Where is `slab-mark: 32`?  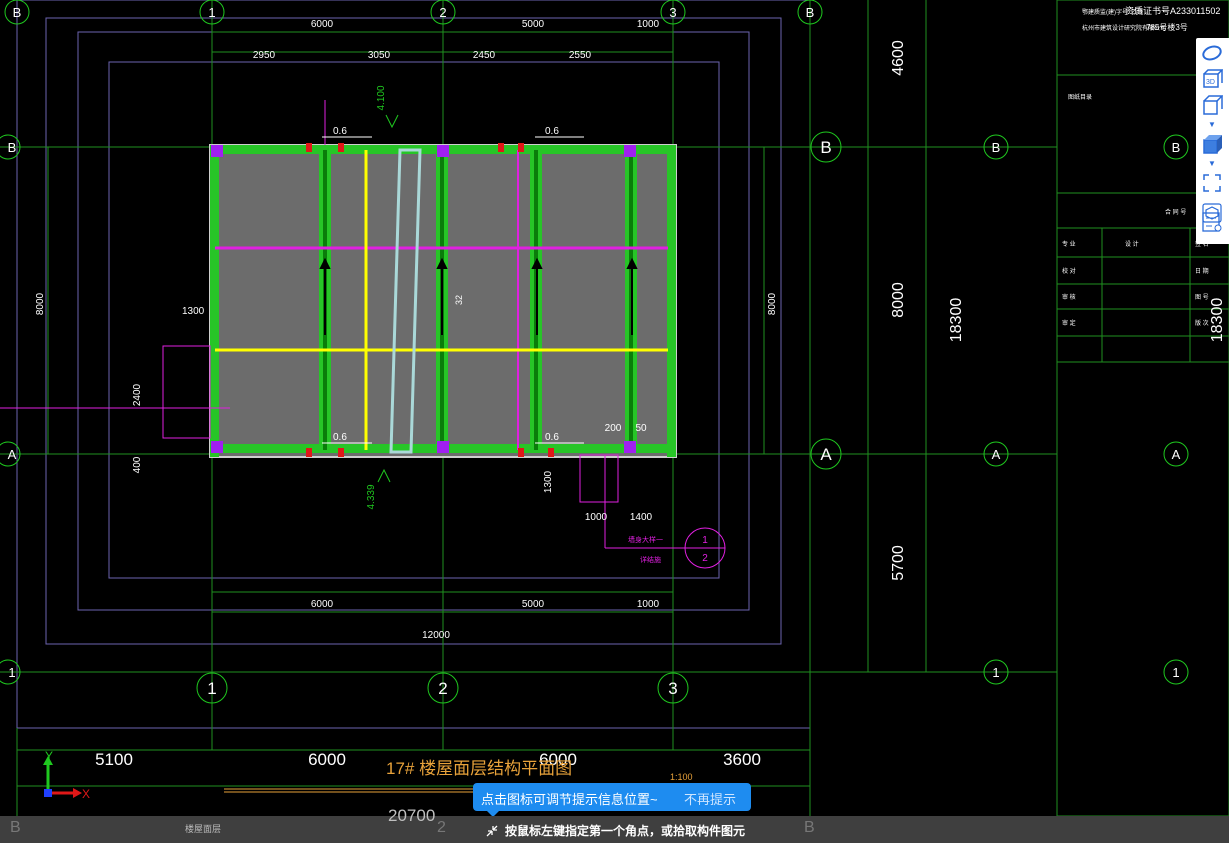
slab-mark: 32 is located at coordinates (459, 300).